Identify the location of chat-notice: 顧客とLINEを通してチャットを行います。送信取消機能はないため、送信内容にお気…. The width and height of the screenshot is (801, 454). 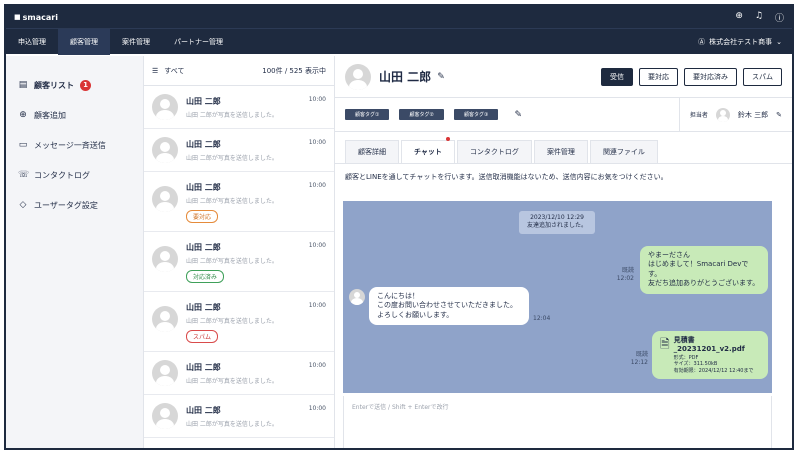
(506, 177).